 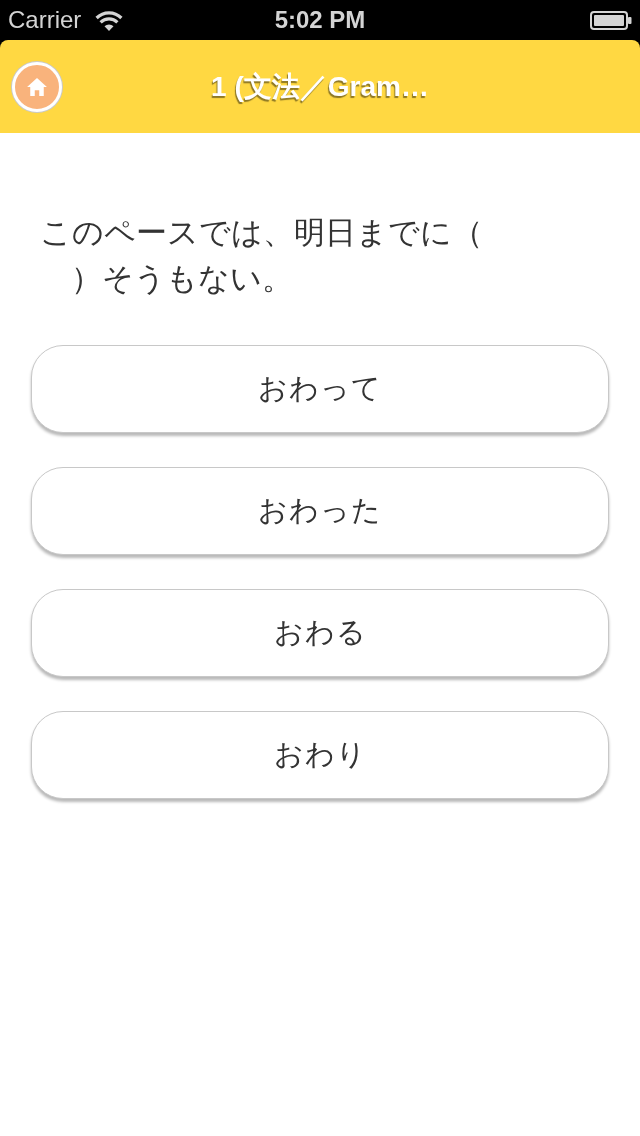 I want to click on home-icon, so click(x=37, y=86).